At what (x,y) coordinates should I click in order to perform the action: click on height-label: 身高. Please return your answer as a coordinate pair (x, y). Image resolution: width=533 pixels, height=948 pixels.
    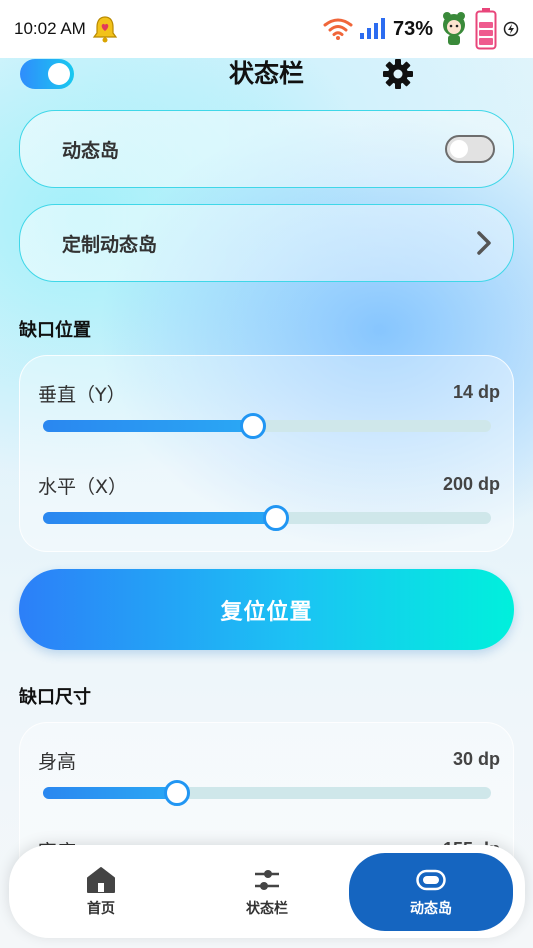
    Looking at the image, I should click on (57, 762).